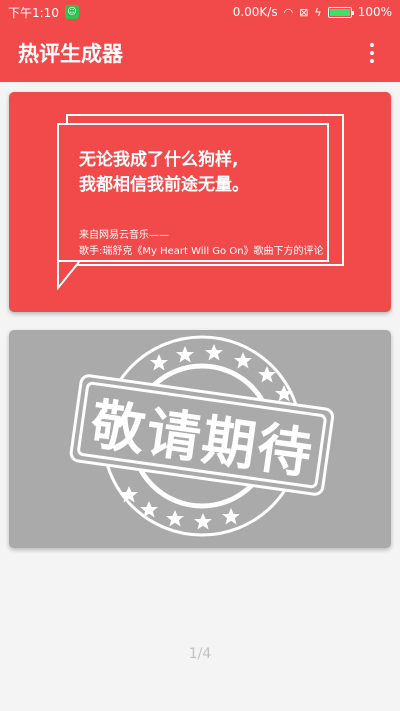  Describe the element at coordinates (200, 12) in the screenshot. I see `status-bar: 下午1:10 ☺ 0.00K/s ◠ ⊠ ϟ 100%` at that location.